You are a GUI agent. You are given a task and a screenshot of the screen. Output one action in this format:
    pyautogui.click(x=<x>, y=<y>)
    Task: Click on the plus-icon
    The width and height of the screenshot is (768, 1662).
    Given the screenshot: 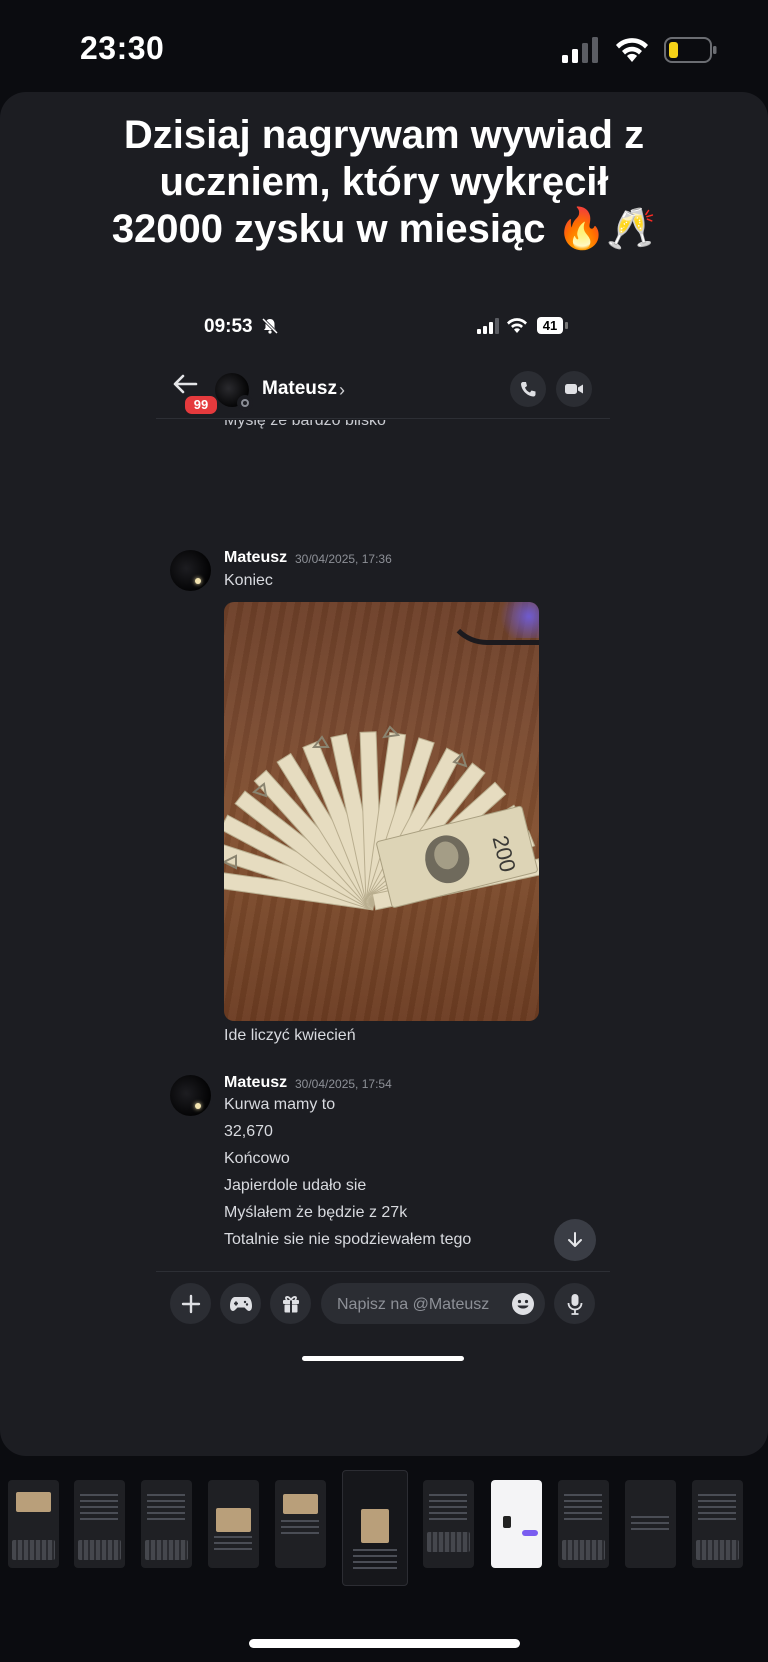 What is the action you would take?
    pyautogui.click(x=190, y=1303)
    